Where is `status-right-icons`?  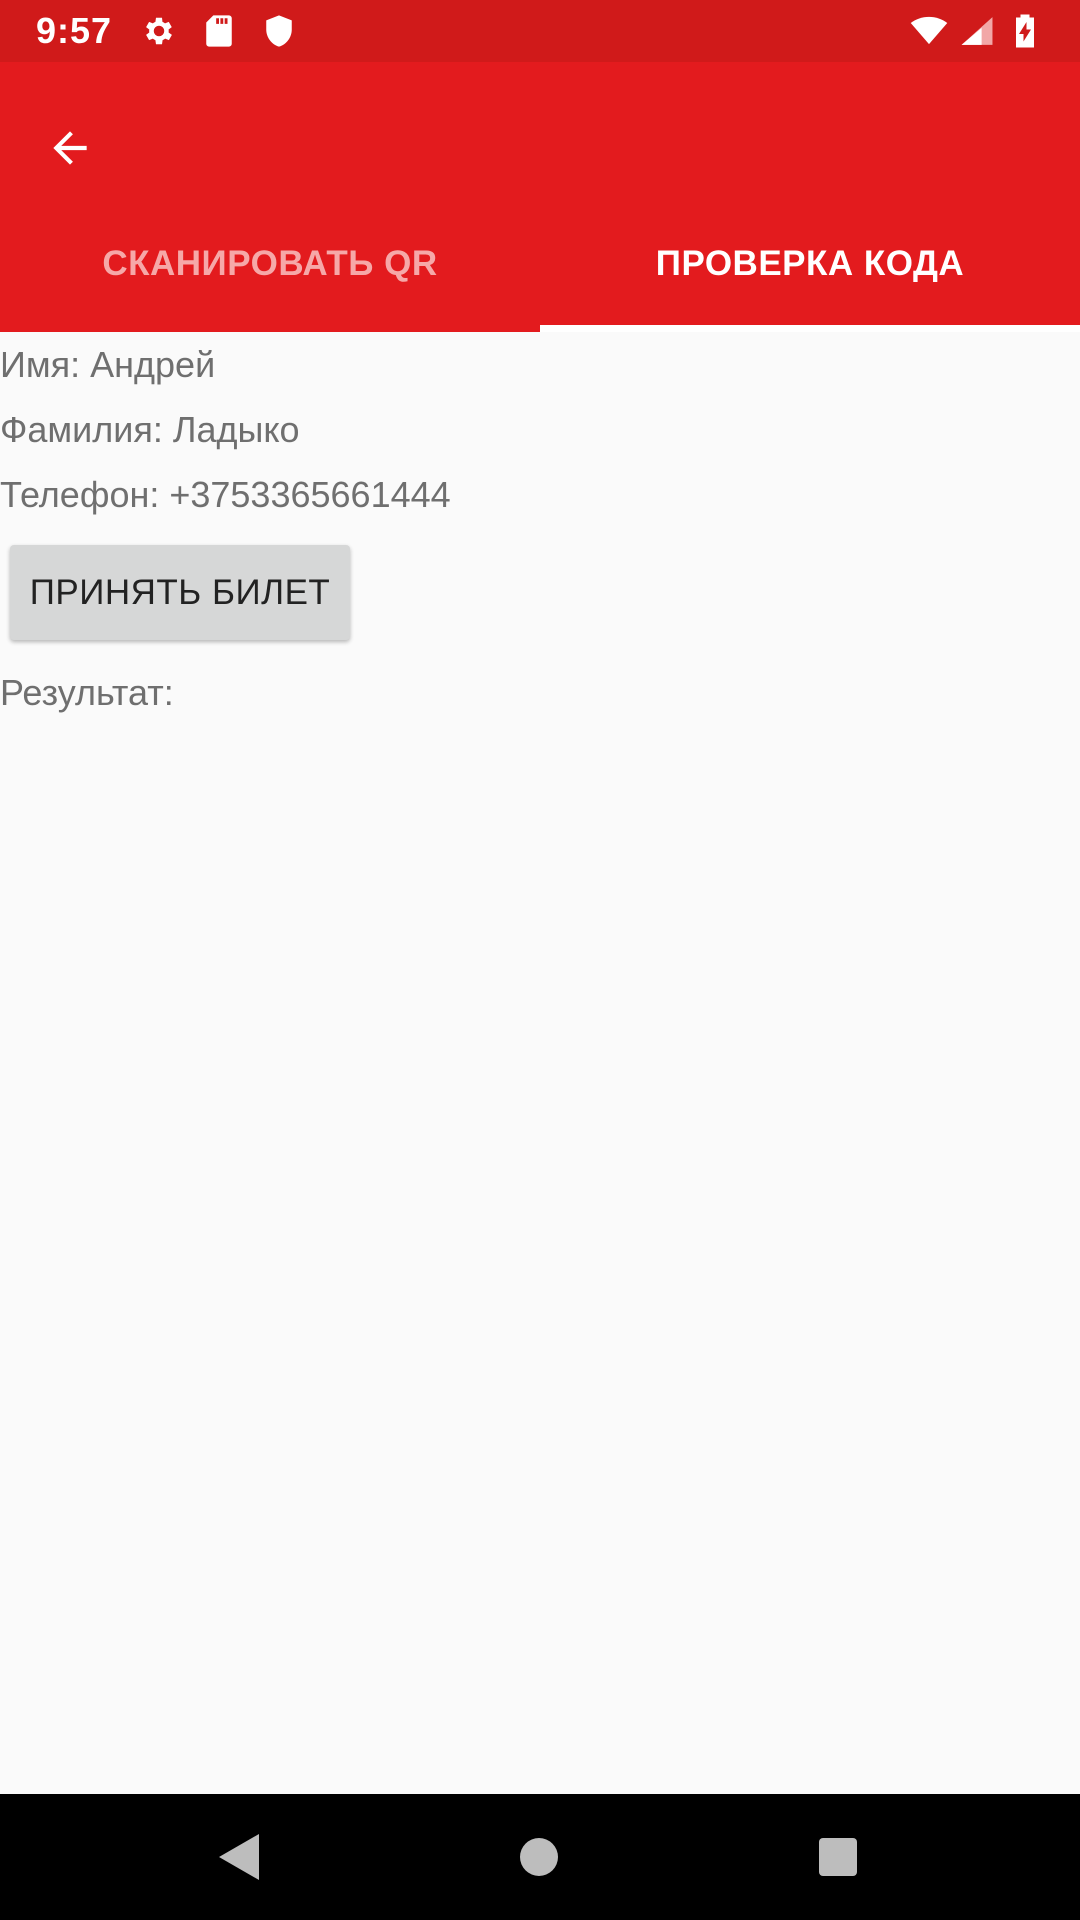 status-right-icons is located at coordinates (977, 31).